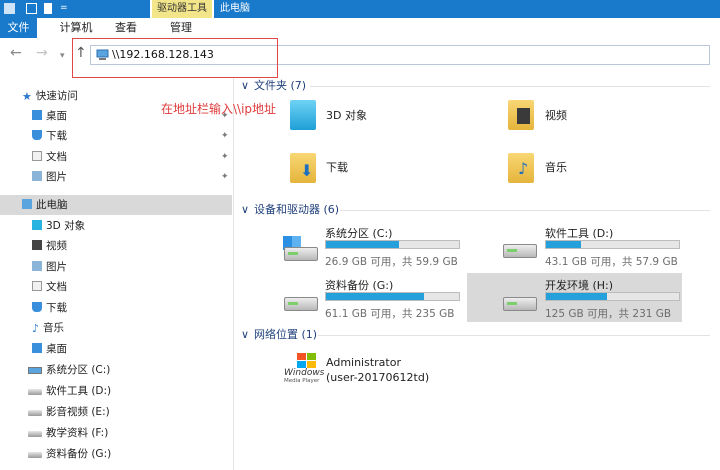  I want to click on sidebar-this-pc: 此电脑, so click(45, 205).